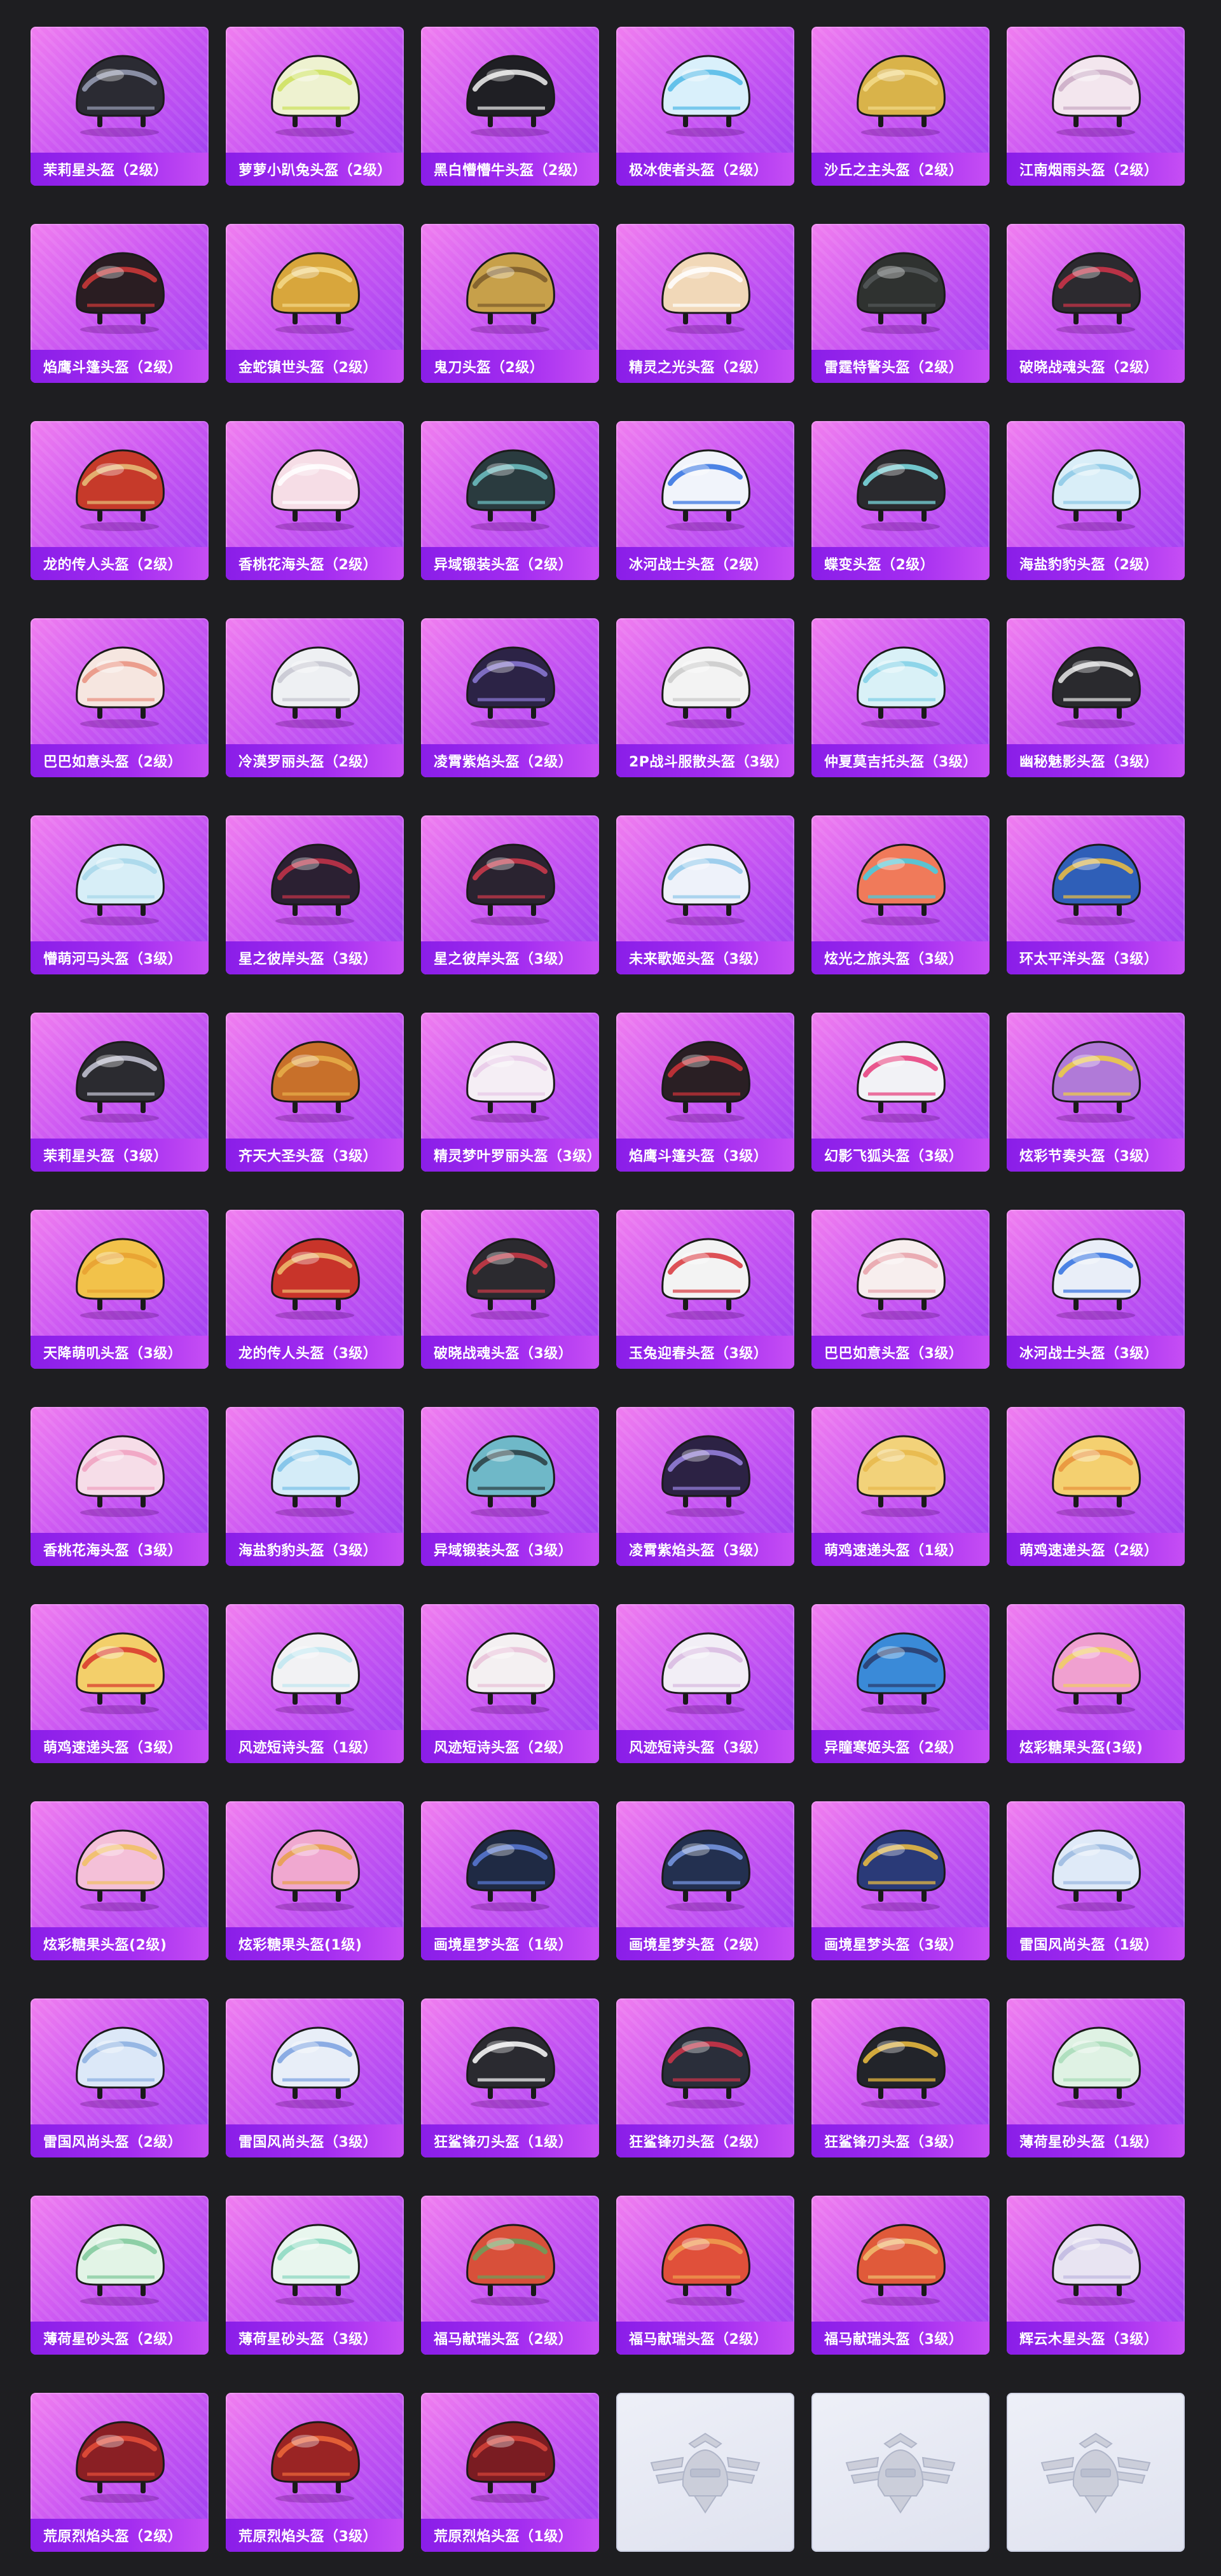 The width and height of the screenshot is (1221, 2576). I want to click on helmet-card: 荒原烈焰头盔（3级）, so click(315, 2472).